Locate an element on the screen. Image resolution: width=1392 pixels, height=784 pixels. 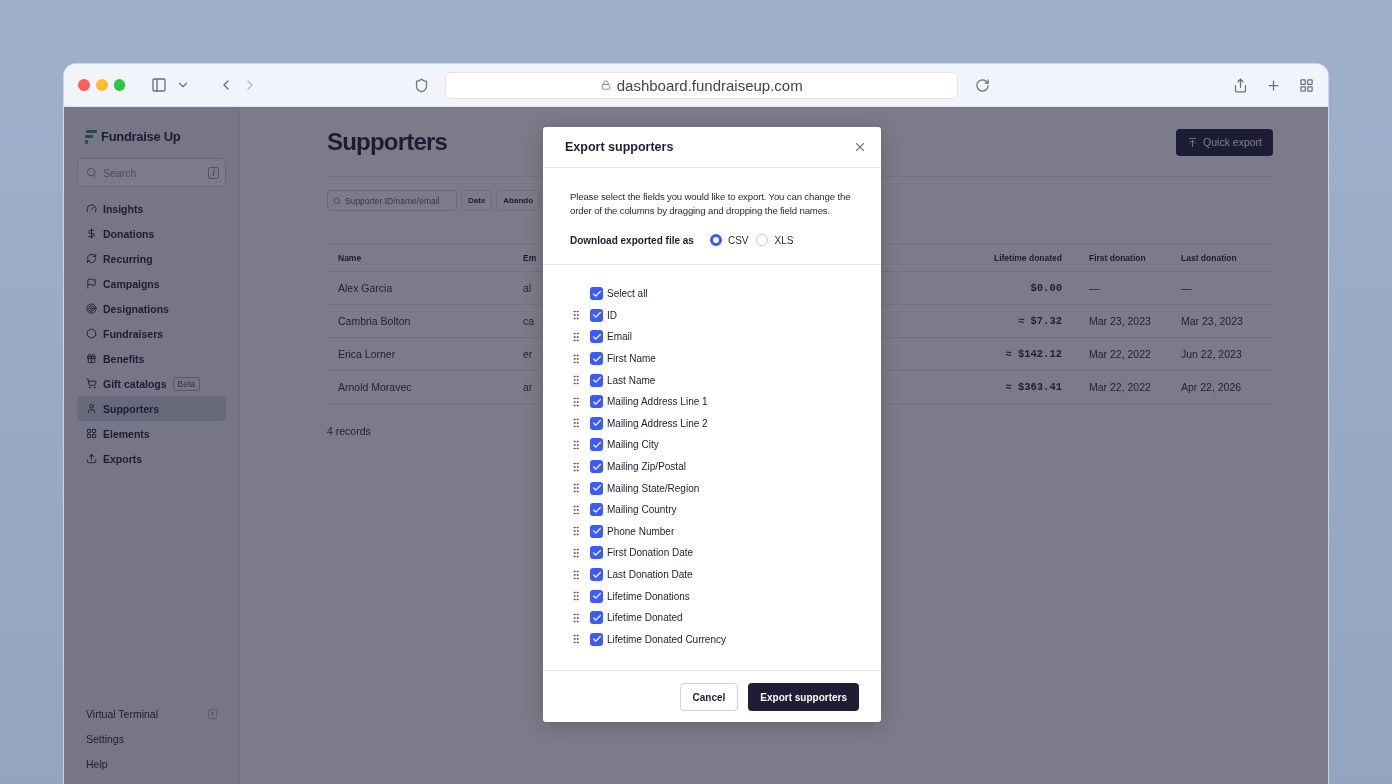
checkbox-label: First Name is located at coordinates (631, 359).